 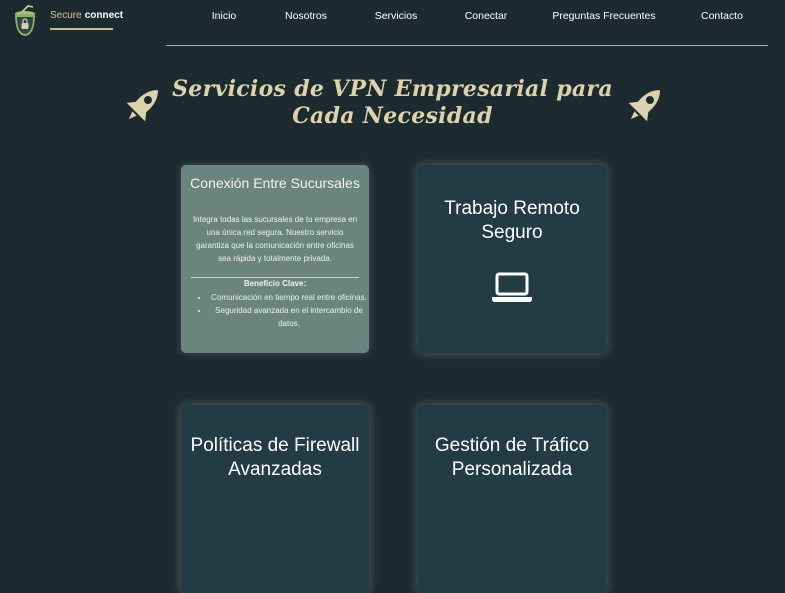 What do you see at coordinates (644, 106) in the screenshot?
I see `rocket-icon` at bounding box center [644, 106].